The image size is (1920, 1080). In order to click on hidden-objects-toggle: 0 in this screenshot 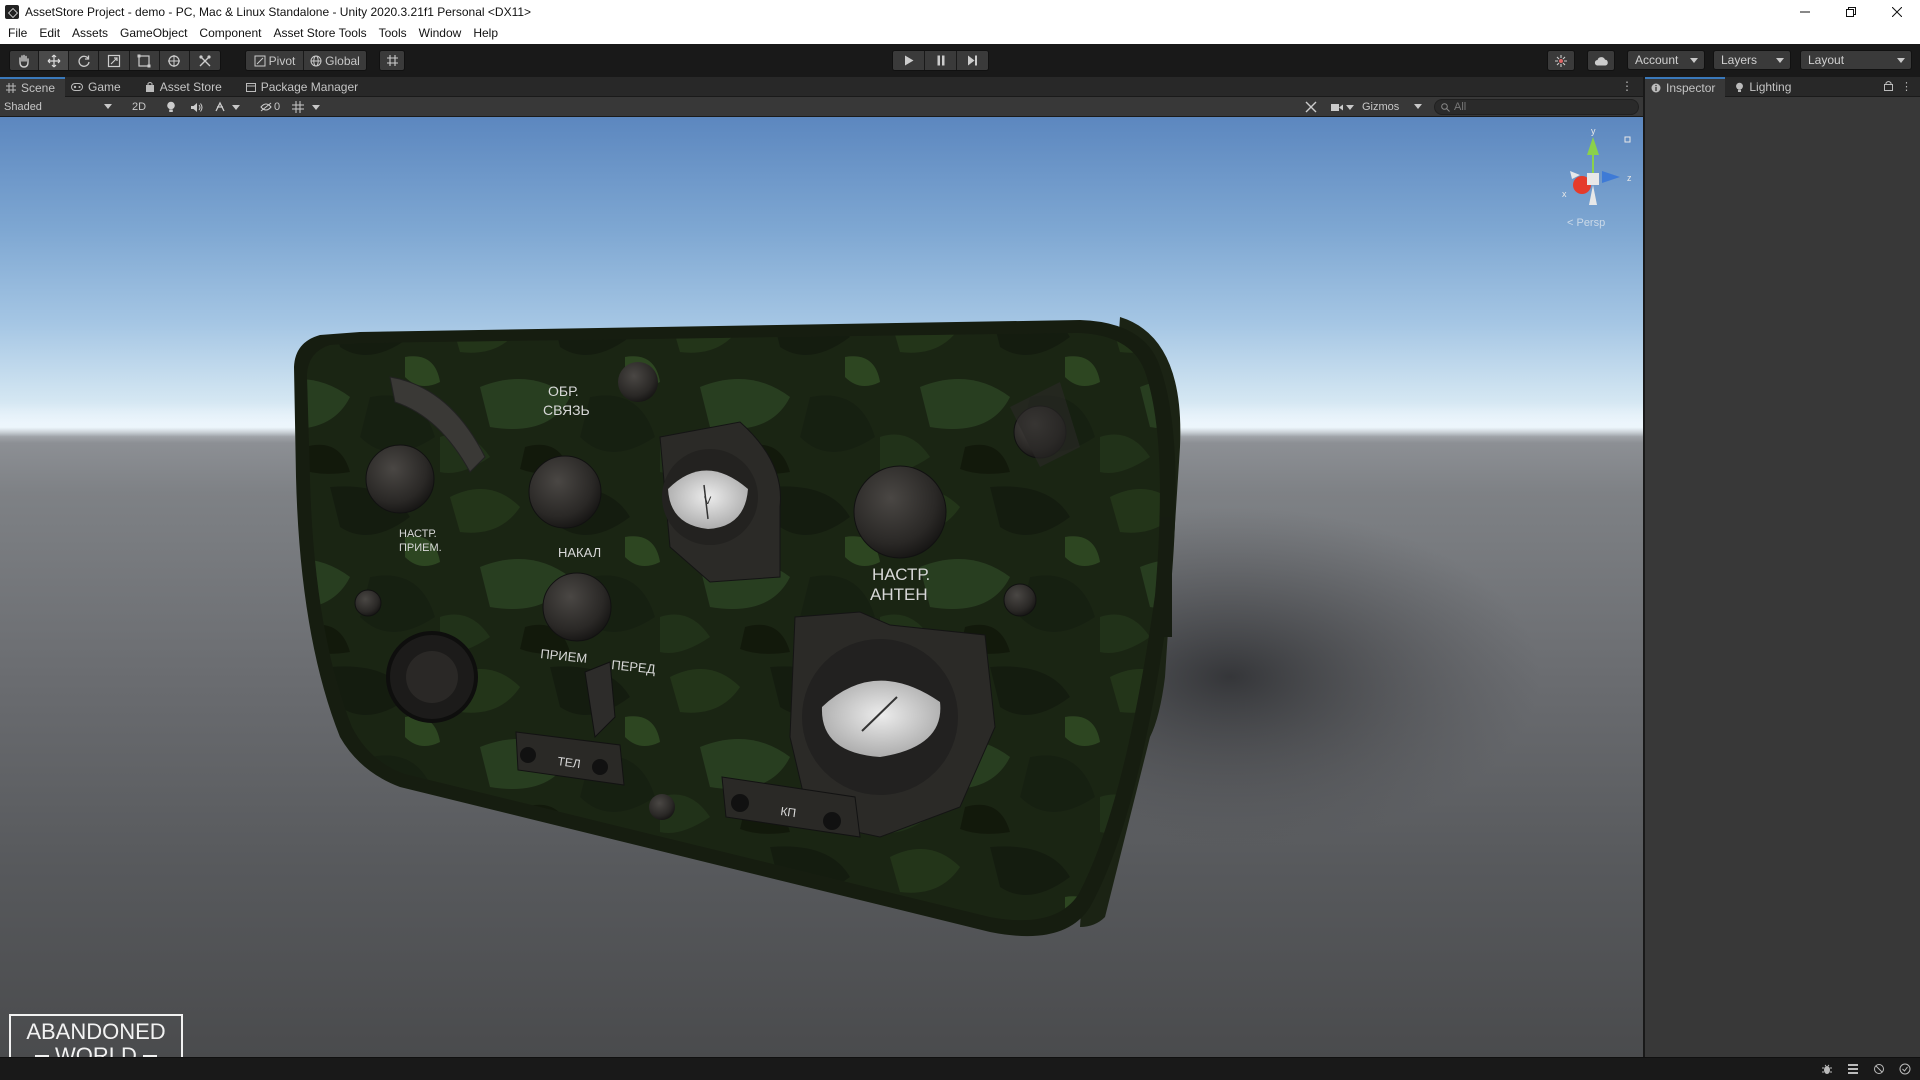, I will do `click(270, 107)`.